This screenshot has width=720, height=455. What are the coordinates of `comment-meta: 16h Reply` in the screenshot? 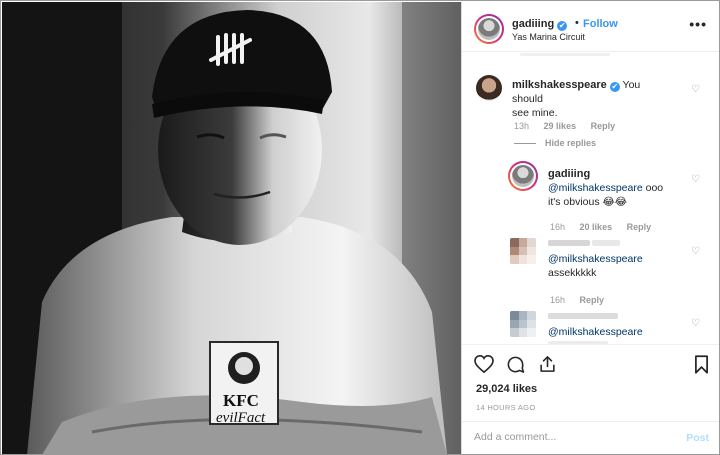 It's located at (583, 300).